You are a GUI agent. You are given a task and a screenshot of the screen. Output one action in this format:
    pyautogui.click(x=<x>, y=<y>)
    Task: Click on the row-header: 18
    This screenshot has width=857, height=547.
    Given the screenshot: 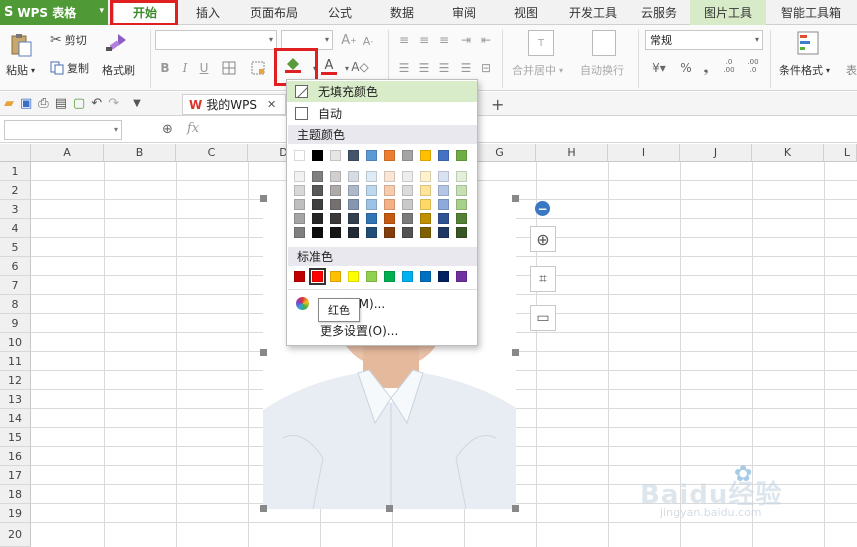 What is the action you would take?
    pyautogui.click(x=15, y=494)
    